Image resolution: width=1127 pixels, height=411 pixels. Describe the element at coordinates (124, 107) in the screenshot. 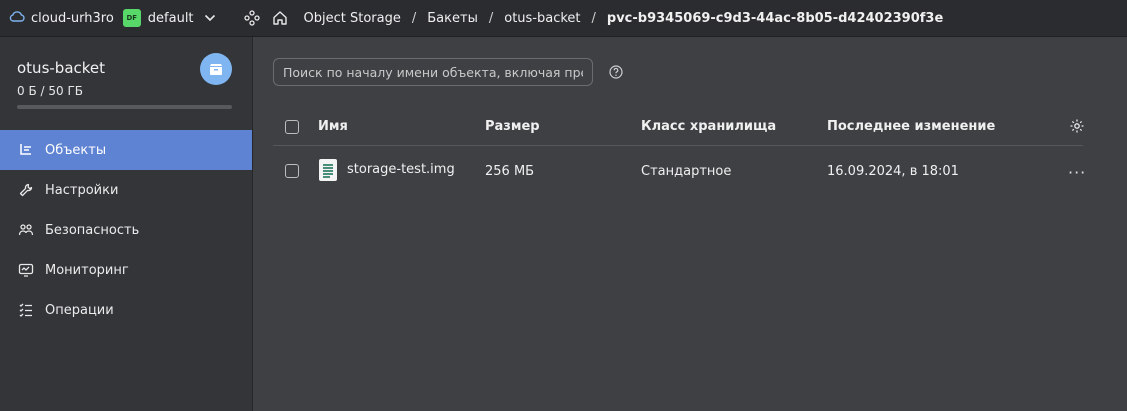

I see `bucket-usage-bar` at that location.